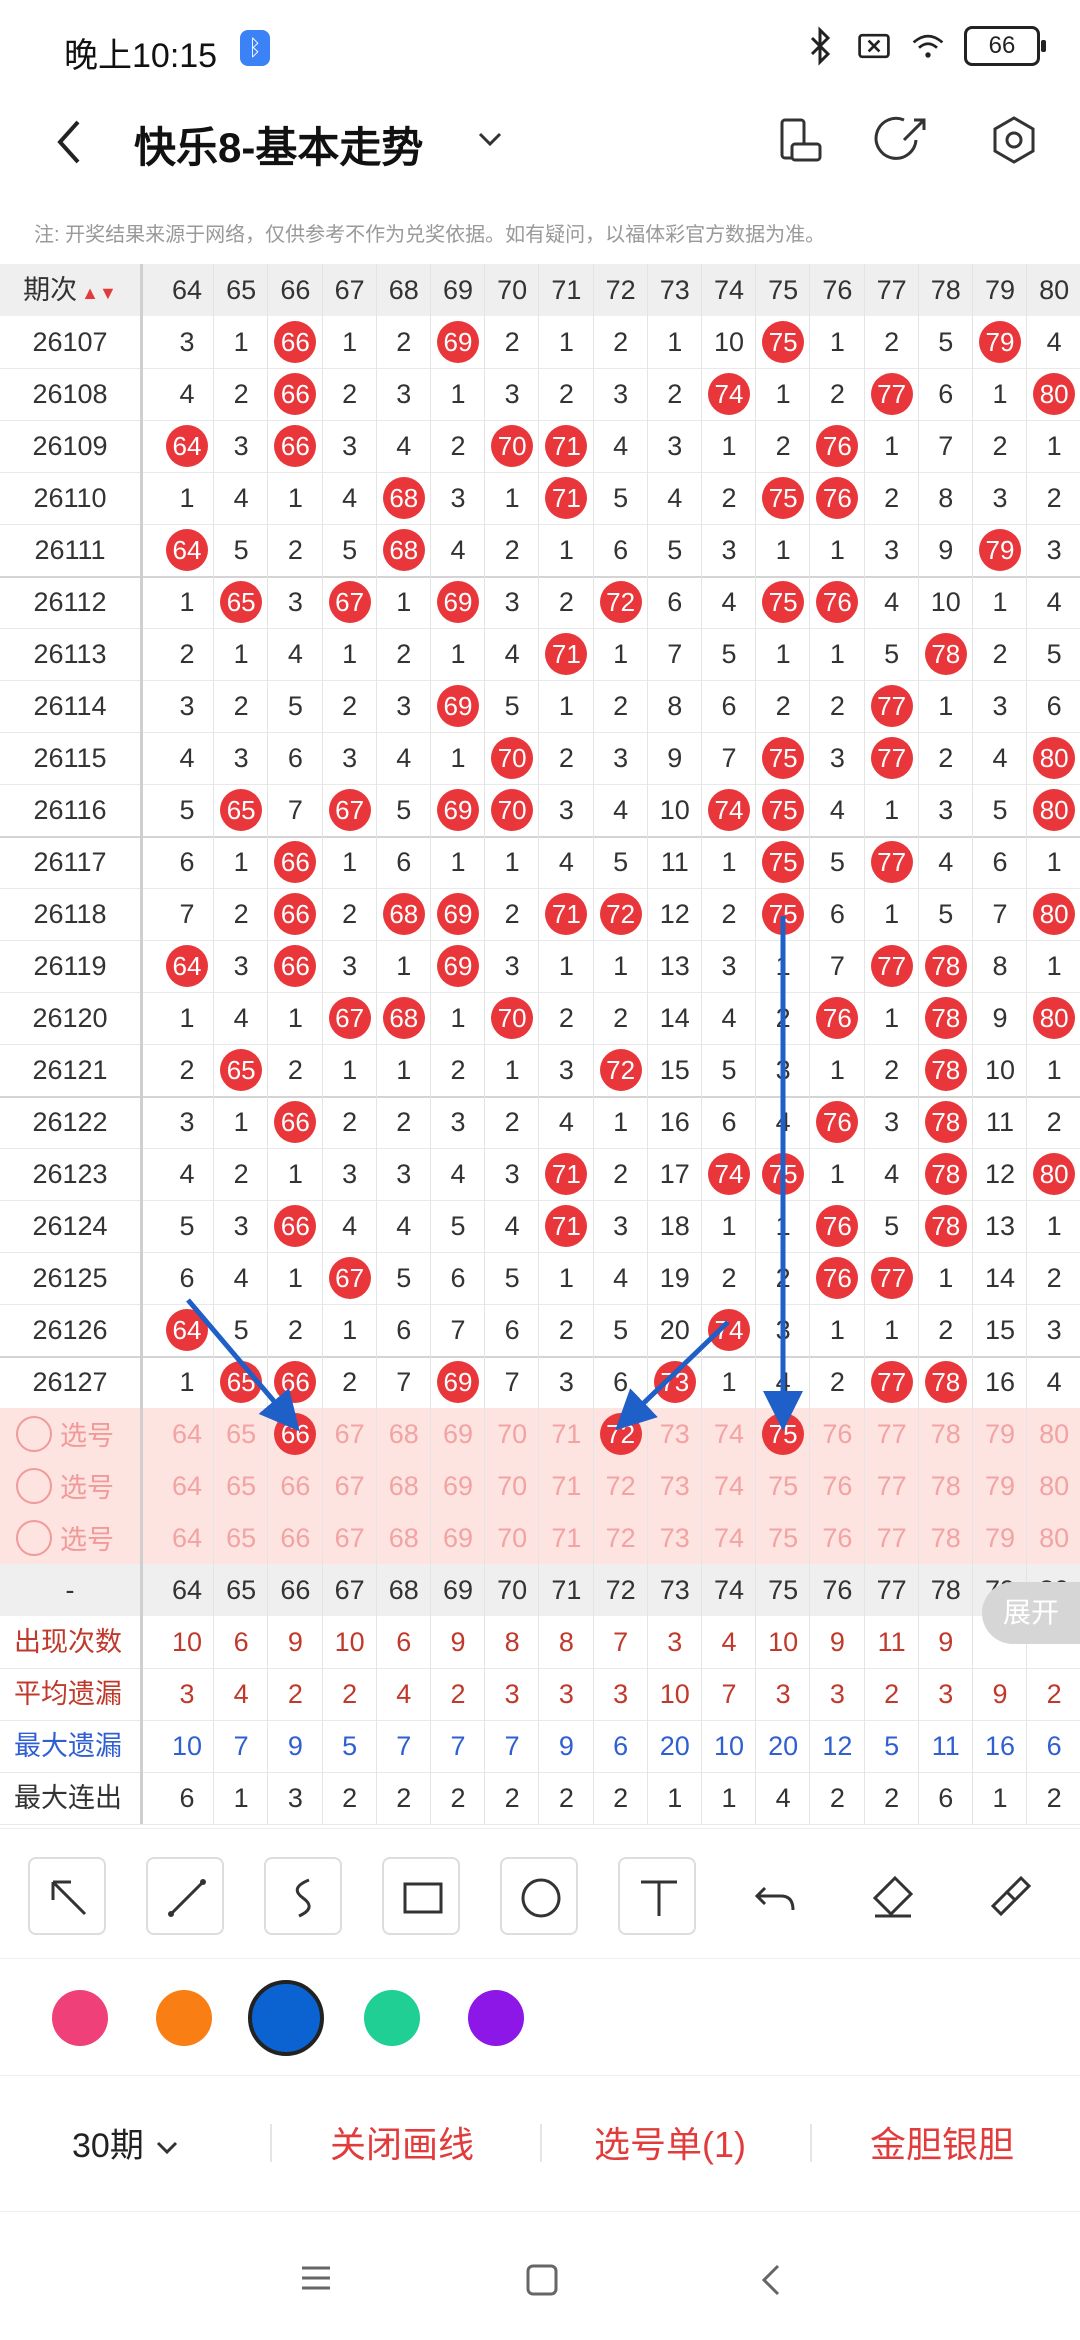 The height and width of the screenshot is (2340, 1080). What do you see at coordinates (893, 1896) in the screenshot?
I see `eraser-tool-button` at bounding box center [893, 1896].